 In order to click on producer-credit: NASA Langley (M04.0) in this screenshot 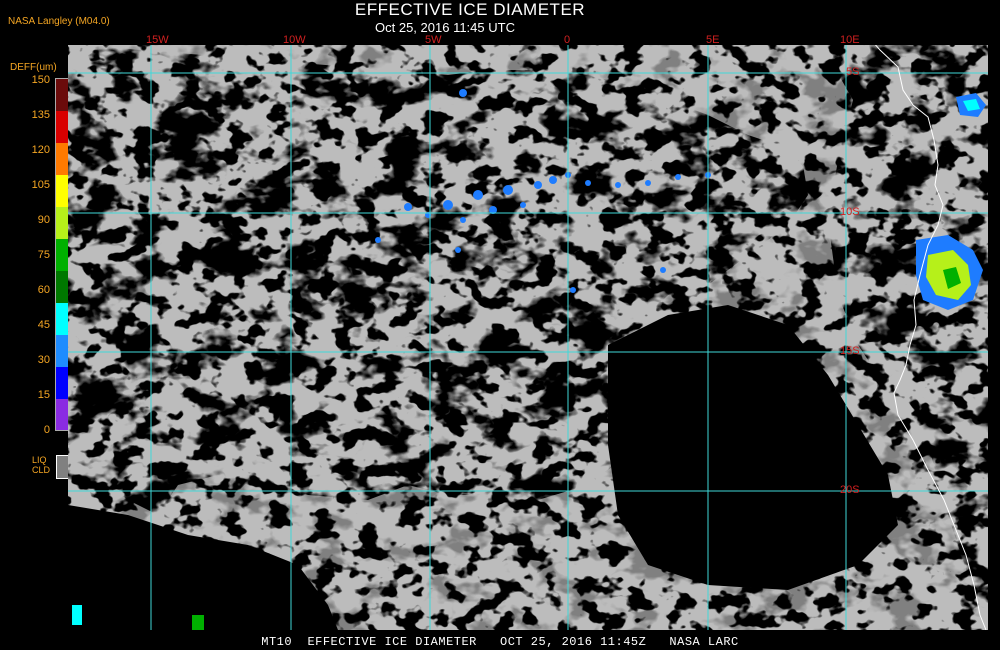, I will do `click(59, 21)`.